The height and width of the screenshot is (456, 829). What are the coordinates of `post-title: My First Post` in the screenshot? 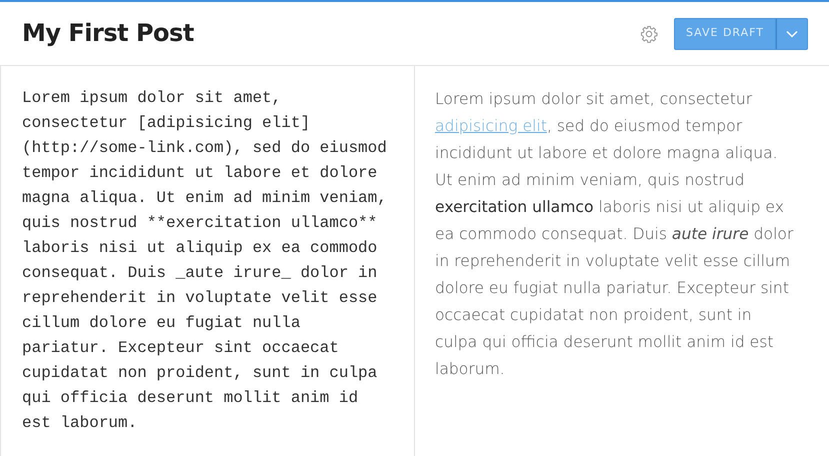 It's located at (108, 33).